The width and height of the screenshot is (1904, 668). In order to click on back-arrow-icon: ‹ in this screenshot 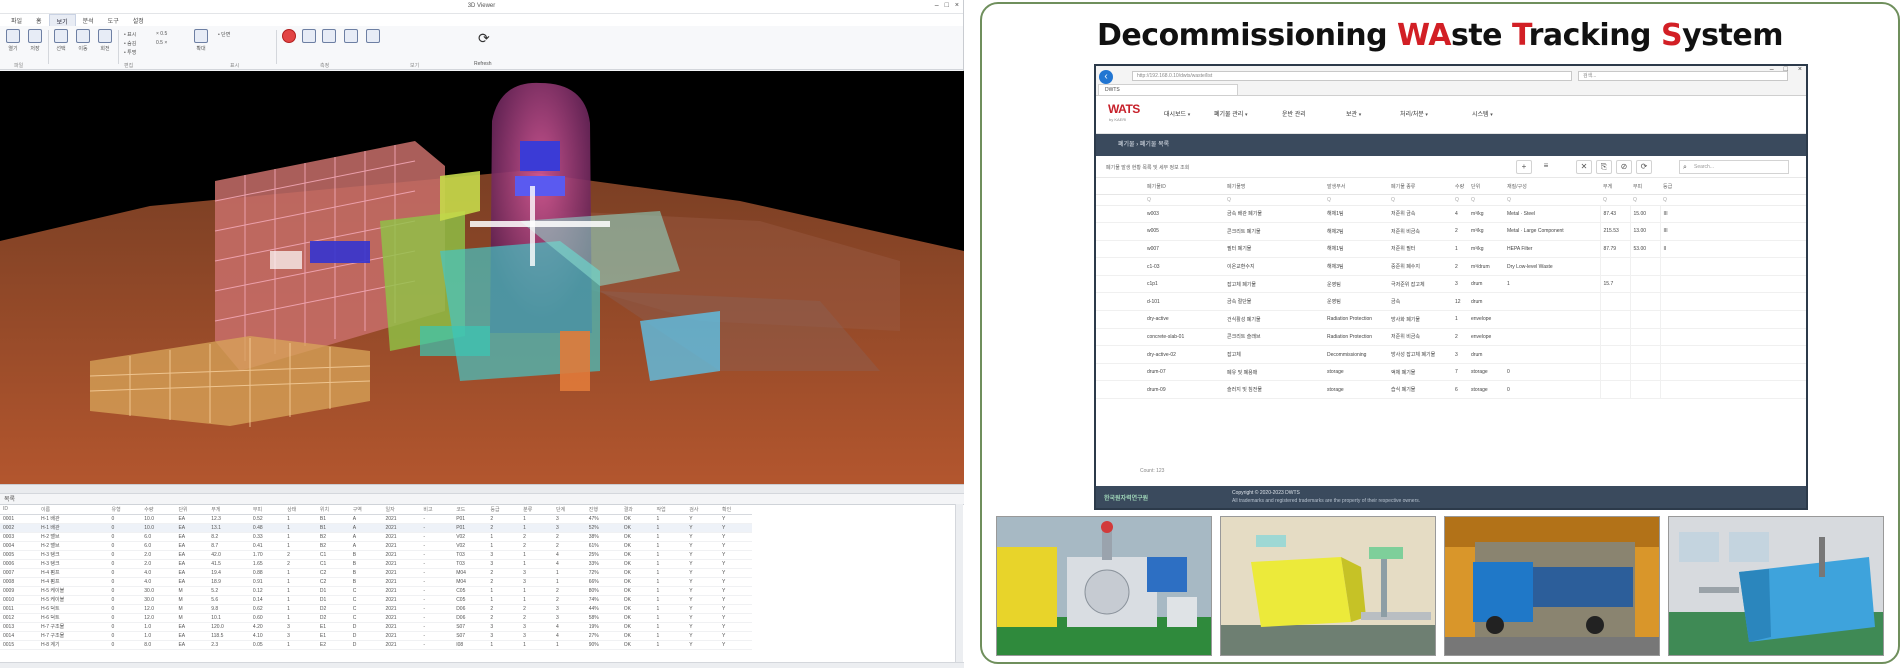, I will do `click(1106, 77)`.